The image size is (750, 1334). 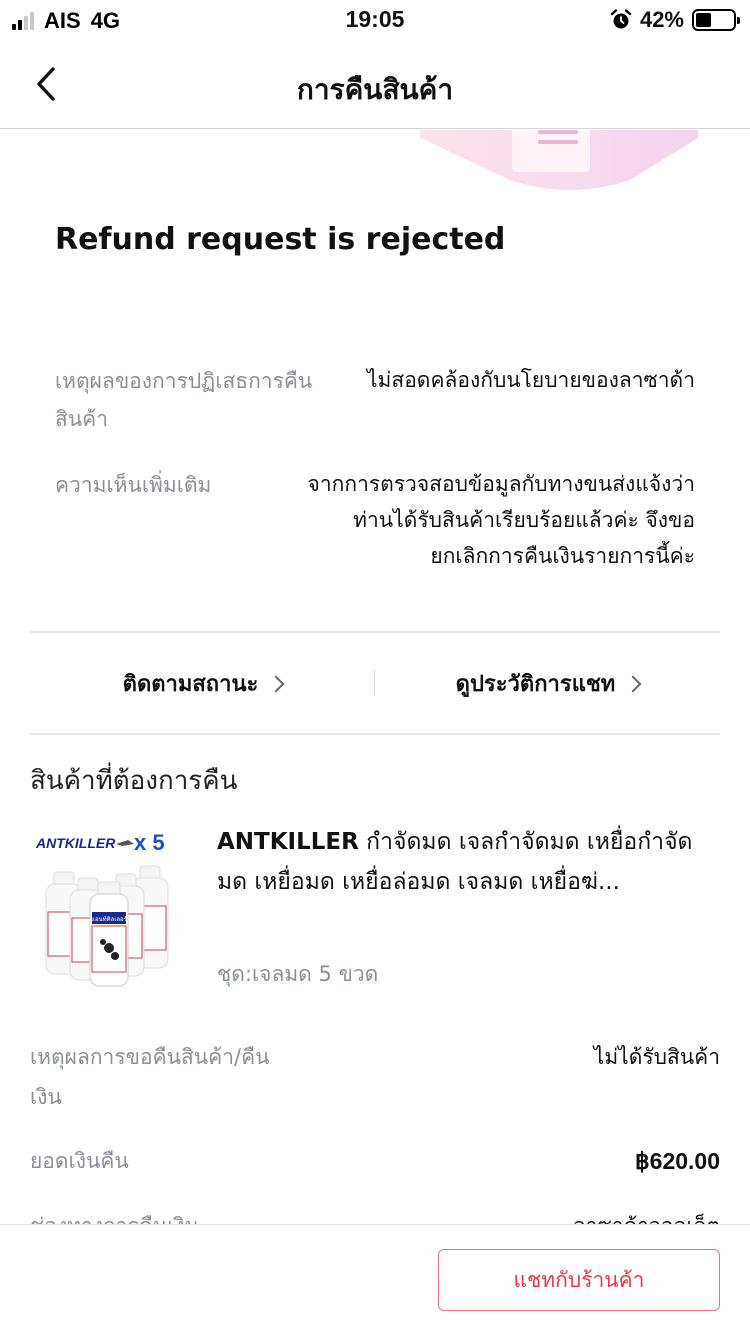 I want to click on refund-illustration, so click(x=559, y=163).